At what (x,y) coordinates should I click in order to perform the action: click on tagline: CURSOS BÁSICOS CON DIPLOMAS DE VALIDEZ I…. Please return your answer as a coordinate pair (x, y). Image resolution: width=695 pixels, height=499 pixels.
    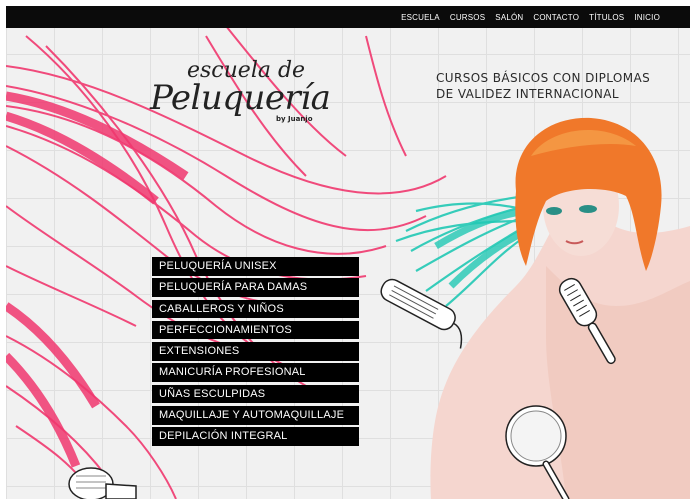
    Looking at the image, I should click on (556, 86).